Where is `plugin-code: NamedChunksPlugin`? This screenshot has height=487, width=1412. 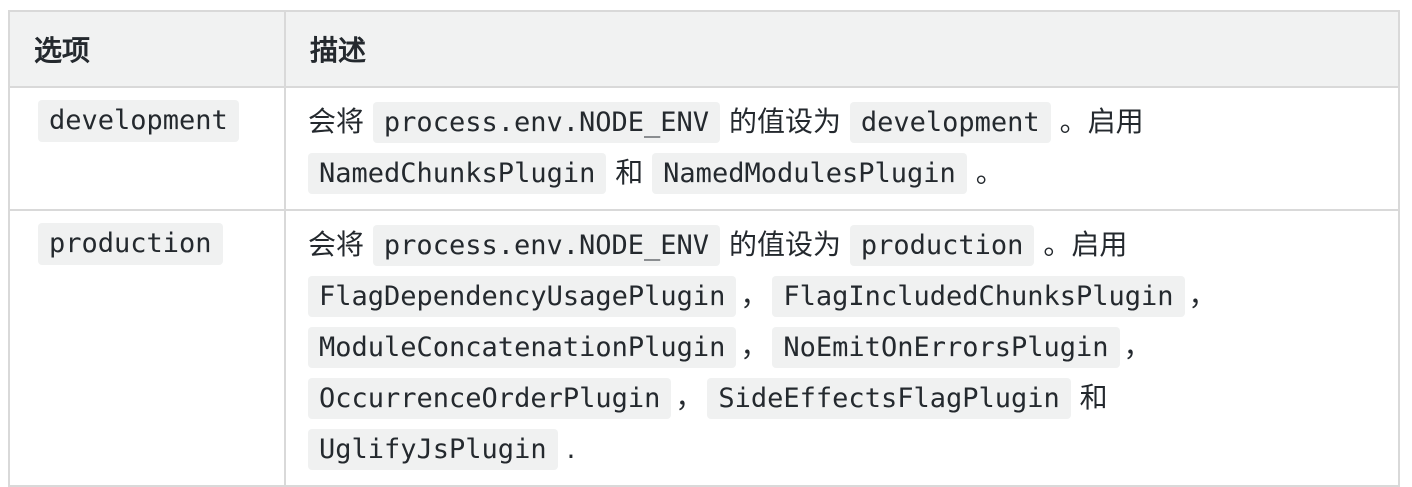
plugin-code: NamedChunksPlugin is located at coordinates (457, 173).